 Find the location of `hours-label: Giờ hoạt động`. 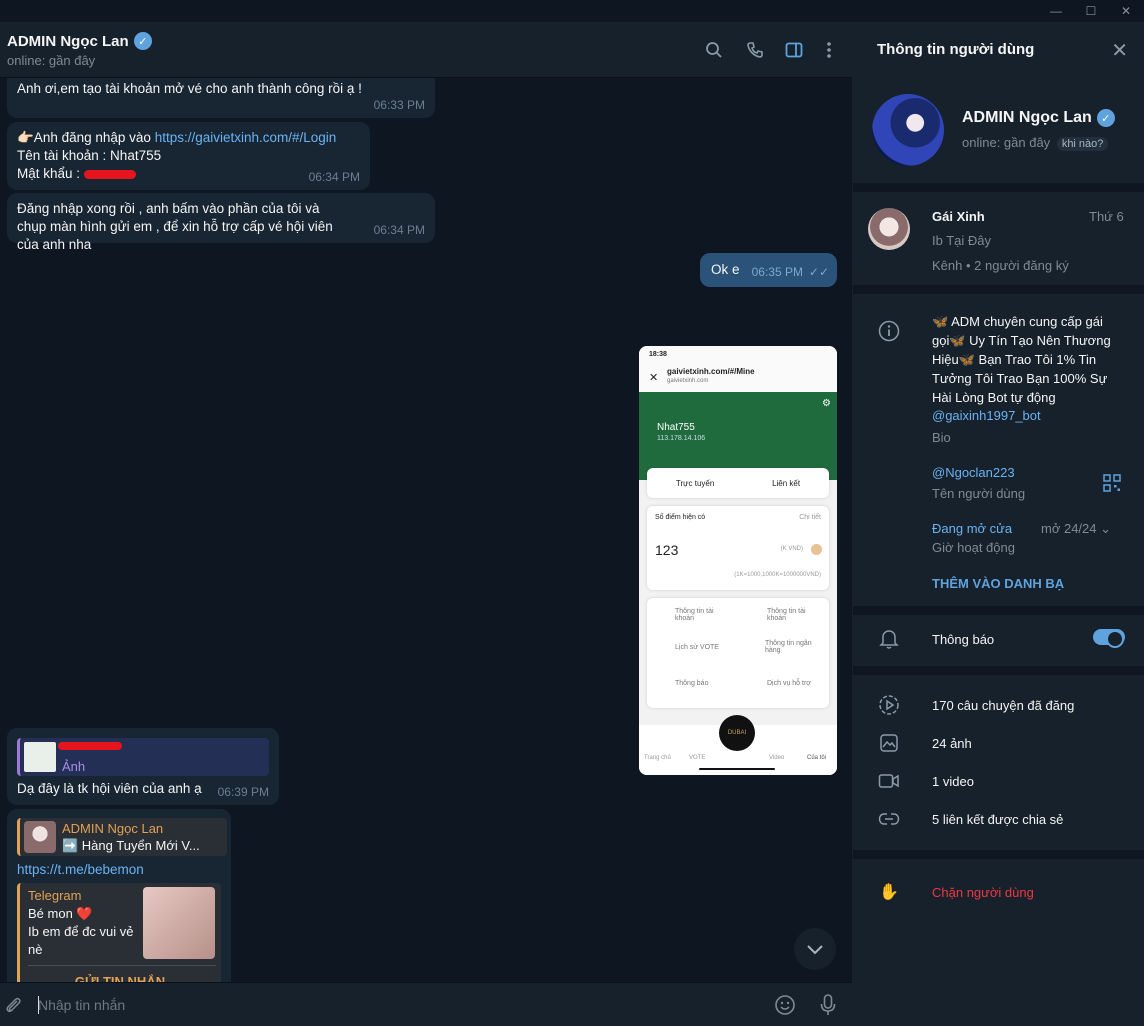

hours-label: Giờ hoạt động is located at coordinates (973, 547).